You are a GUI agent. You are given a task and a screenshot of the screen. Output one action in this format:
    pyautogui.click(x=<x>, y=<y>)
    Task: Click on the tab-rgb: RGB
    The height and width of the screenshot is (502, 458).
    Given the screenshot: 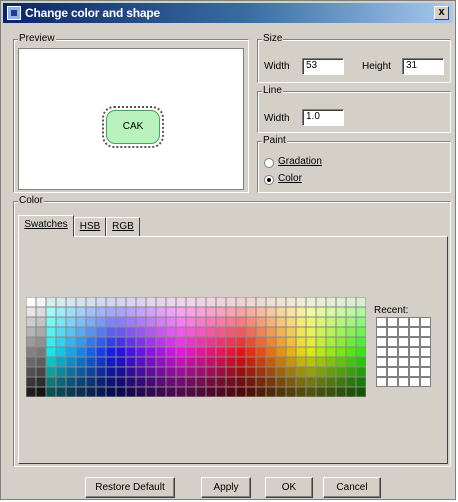 What is the action you would take?
    pyautogui.click(x=123, y=227)
    